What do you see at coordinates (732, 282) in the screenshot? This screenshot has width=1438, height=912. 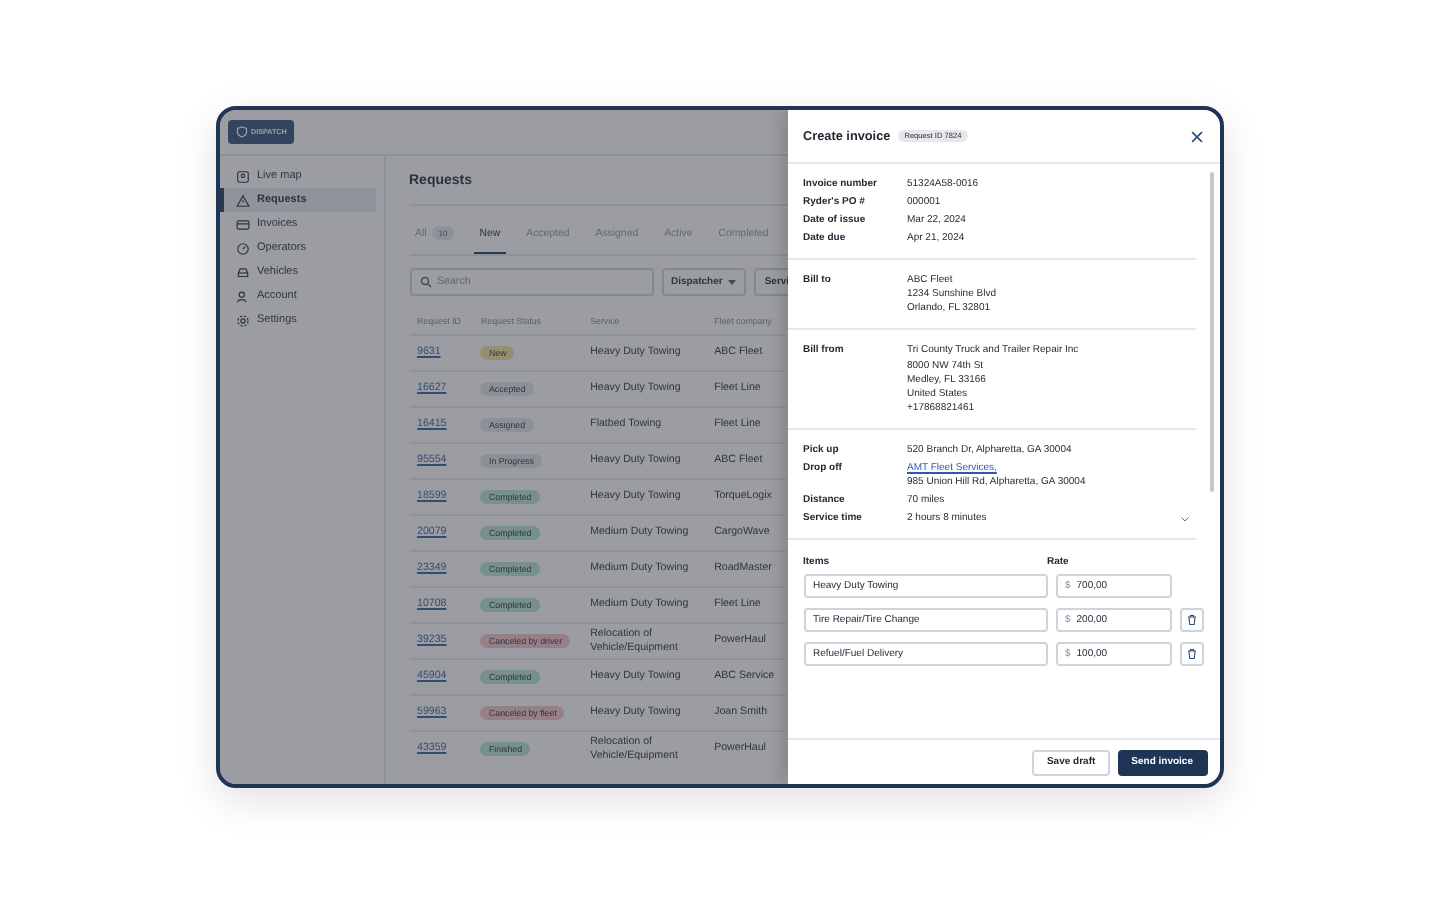 I see `caret-icon` at bounding box center [732, 282].